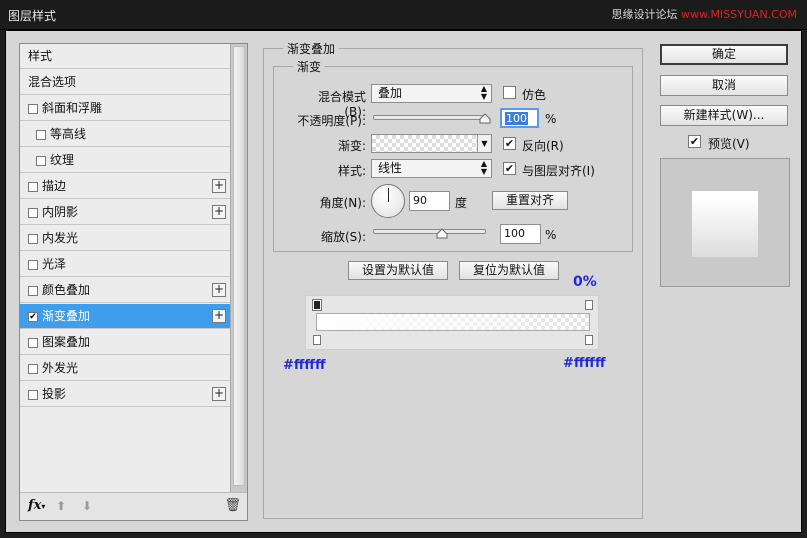 Image resolution: width=807 pixels, height=538 pixels. Describe the element at coordinates (431, 93) in the screenshot. I see `blend-mode-select: 叠加 ▲ ▼` at that location.